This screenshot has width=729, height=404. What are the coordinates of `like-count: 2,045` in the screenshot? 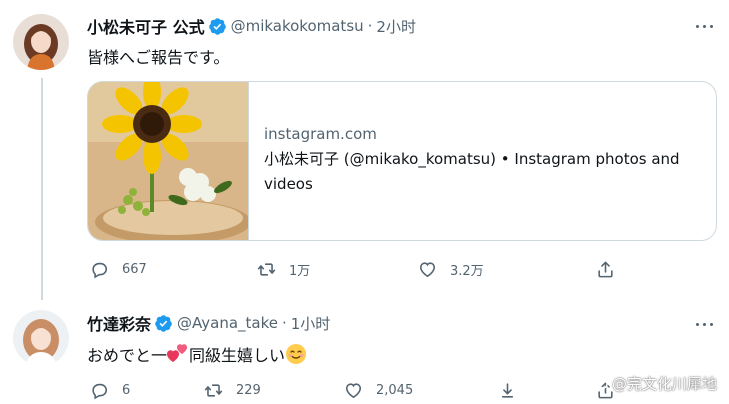 It's located at (395, 390).